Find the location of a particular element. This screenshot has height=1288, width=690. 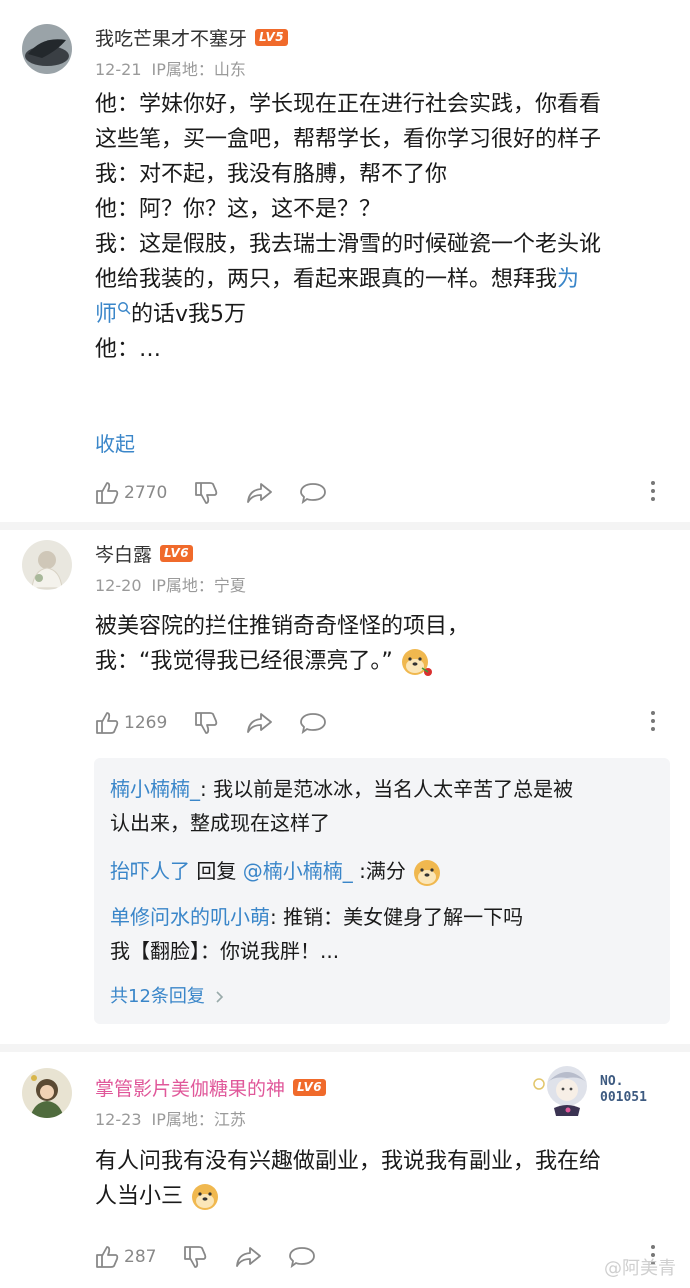

reply-text: :满分 is located at coordinates (379, 871).